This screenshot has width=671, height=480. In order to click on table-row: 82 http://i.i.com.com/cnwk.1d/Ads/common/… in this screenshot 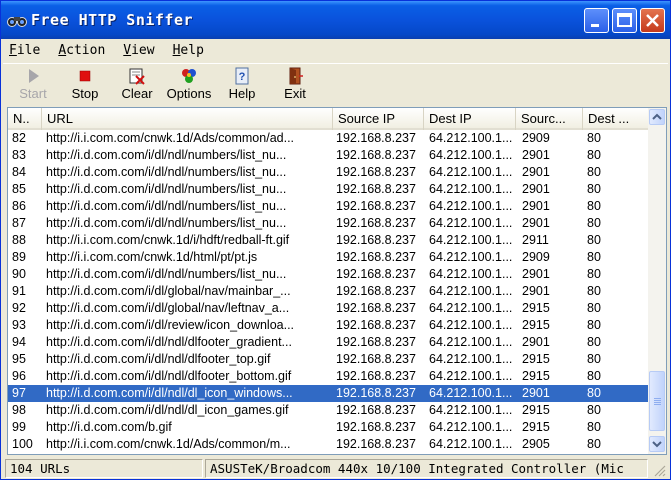, I will do `click(328, 138)`.